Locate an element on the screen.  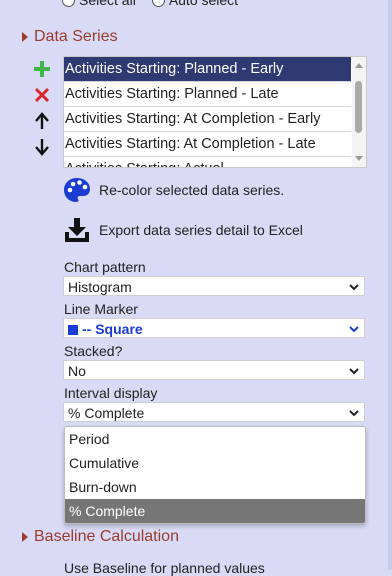
chart-pattern-select: Histogram is located at coordinates (214, 286).